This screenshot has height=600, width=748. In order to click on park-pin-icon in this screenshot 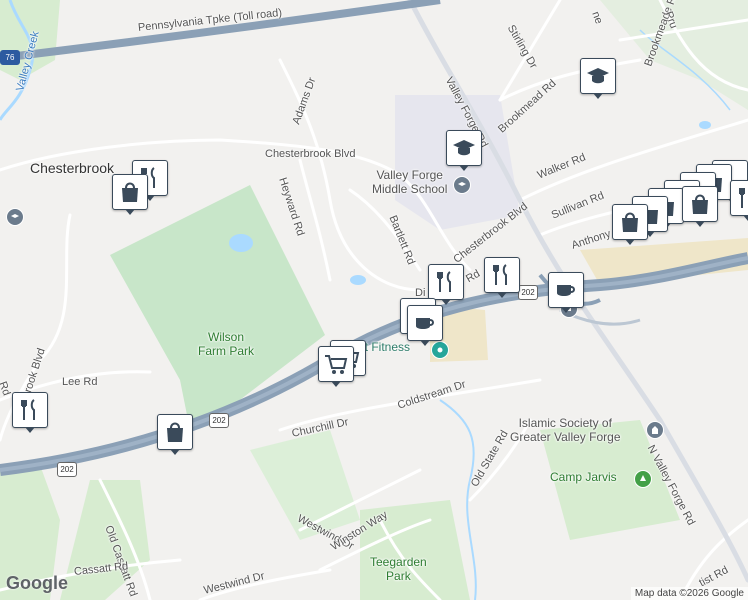, I will do `click(643, 479)`.